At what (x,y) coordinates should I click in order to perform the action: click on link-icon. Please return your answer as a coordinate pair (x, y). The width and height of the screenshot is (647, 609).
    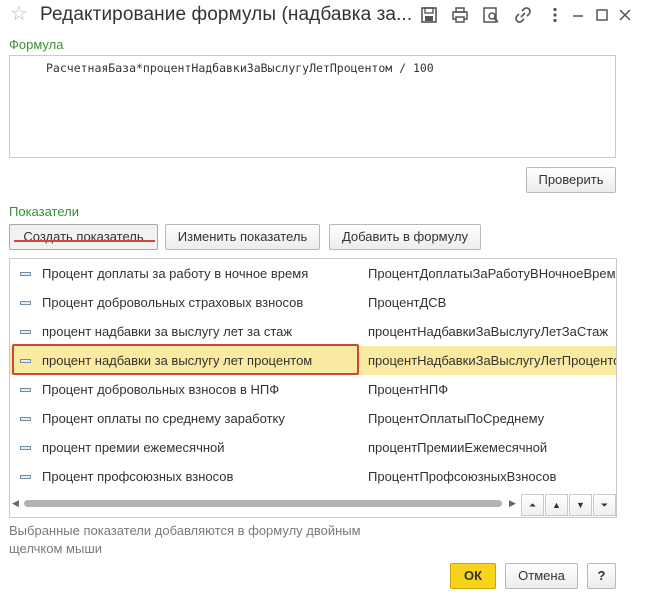
    Looking at the image, I should click on (523, 15).